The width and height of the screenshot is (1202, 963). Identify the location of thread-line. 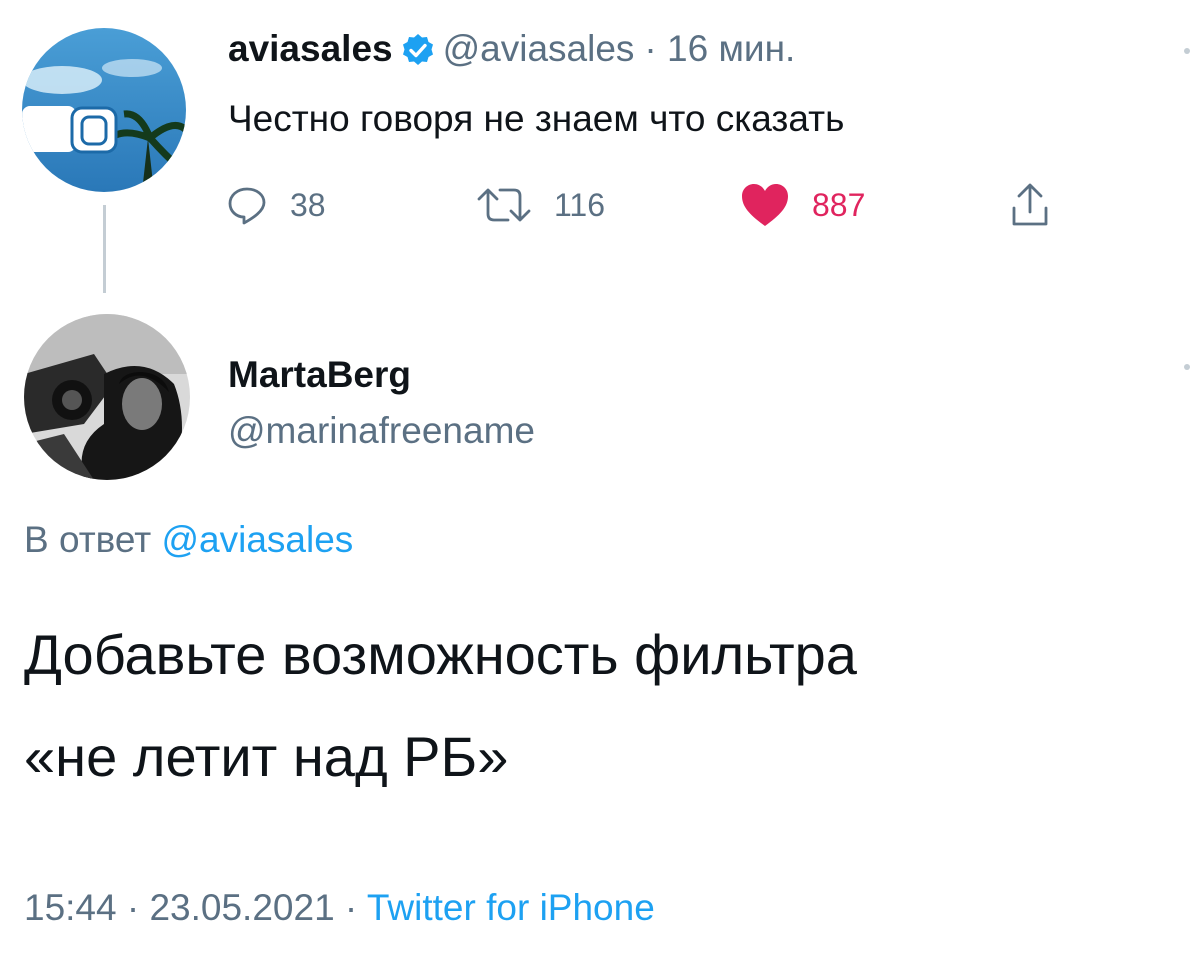
(104, 249).